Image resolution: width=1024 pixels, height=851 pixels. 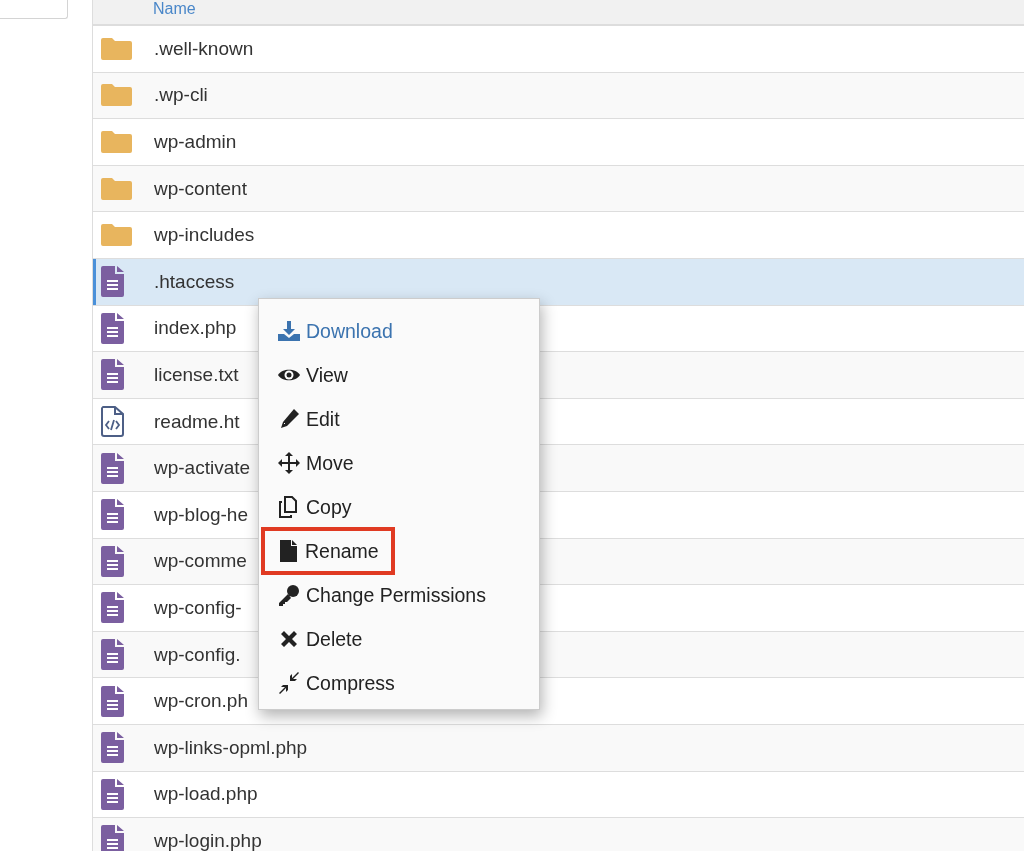 What do you see at coordinates (558, 96) in the screenshot?
I see `file-row: .wp-cli` at bounding box center [558, 96].